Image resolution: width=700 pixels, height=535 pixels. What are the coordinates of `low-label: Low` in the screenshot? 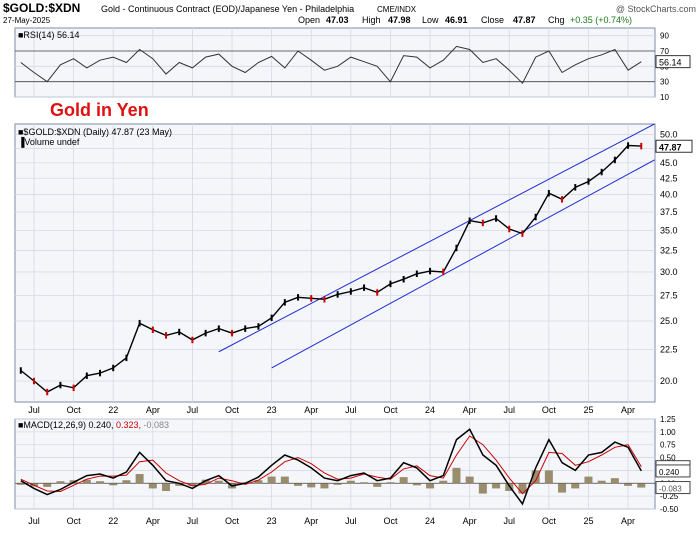 It's located at (430, 20).